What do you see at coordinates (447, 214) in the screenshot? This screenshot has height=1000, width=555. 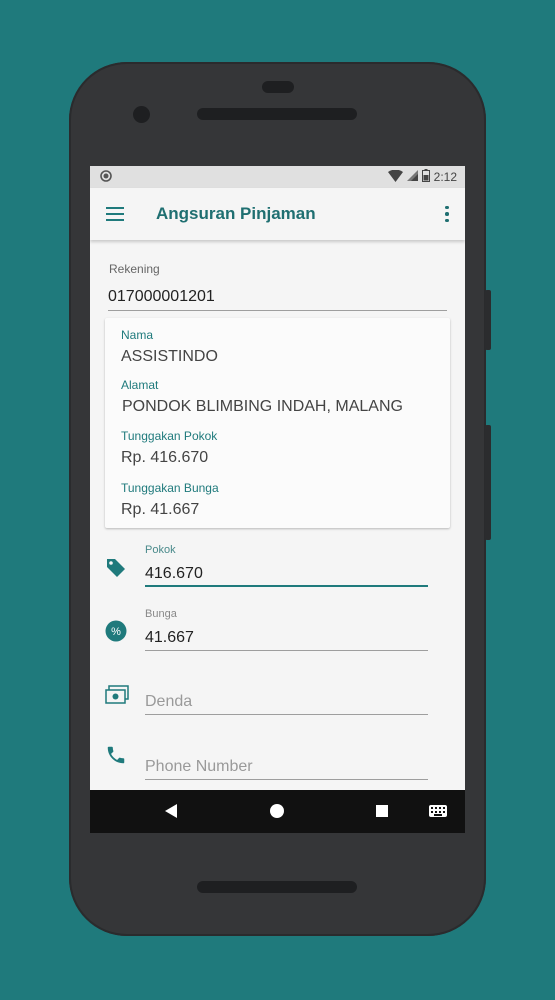 I see `overflow-menu-icon` at bounding box center [447, 214].